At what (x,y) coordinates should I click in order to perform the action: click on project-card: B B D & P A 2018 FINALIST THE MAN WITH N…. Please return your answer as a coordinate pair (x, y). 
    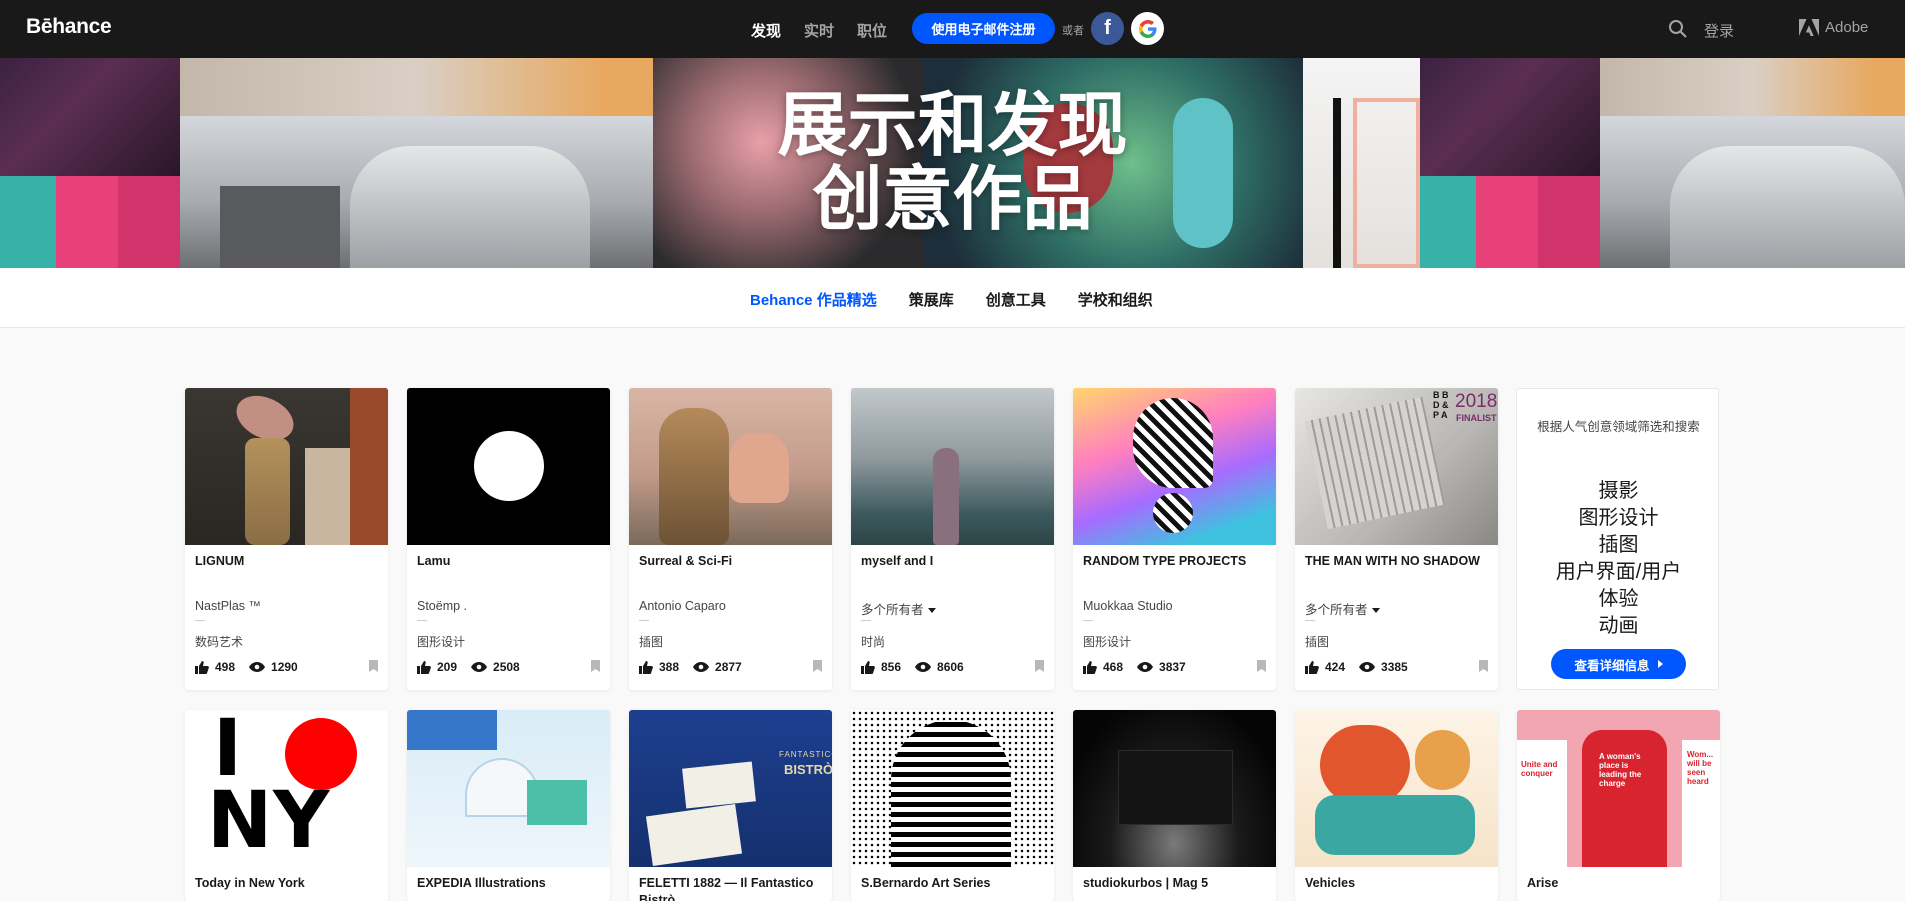
    Looking at the image, I should click on (1396, 539).